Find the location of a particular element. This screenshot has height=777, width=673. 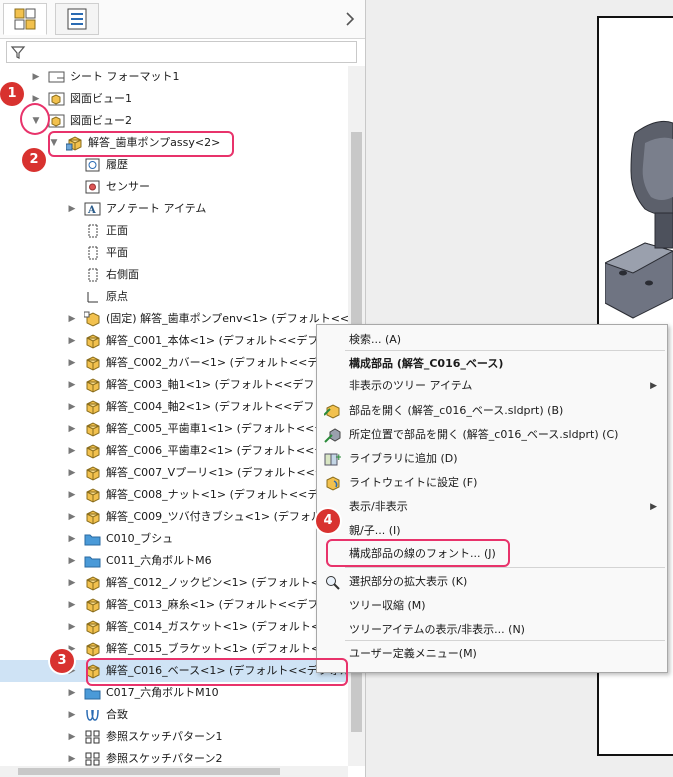

tree-row: 原点 is located at coordinates (174, 297).